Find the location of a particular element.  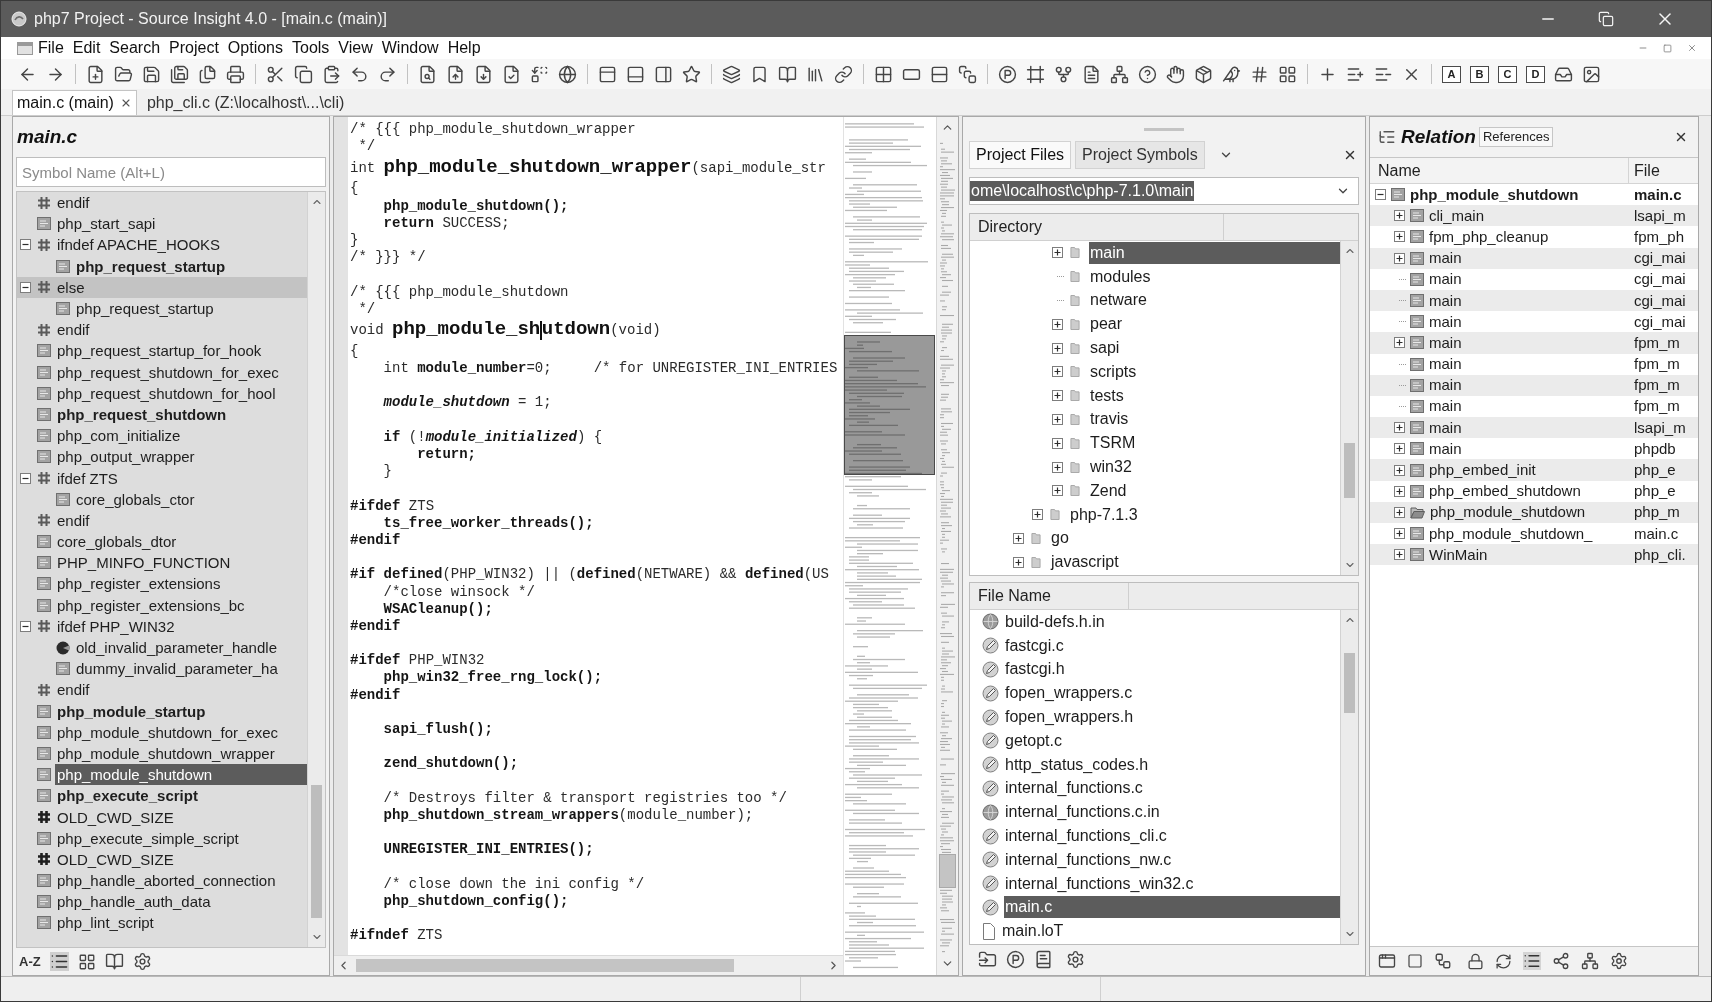

copy-icon is located at coordinates (303, 74).